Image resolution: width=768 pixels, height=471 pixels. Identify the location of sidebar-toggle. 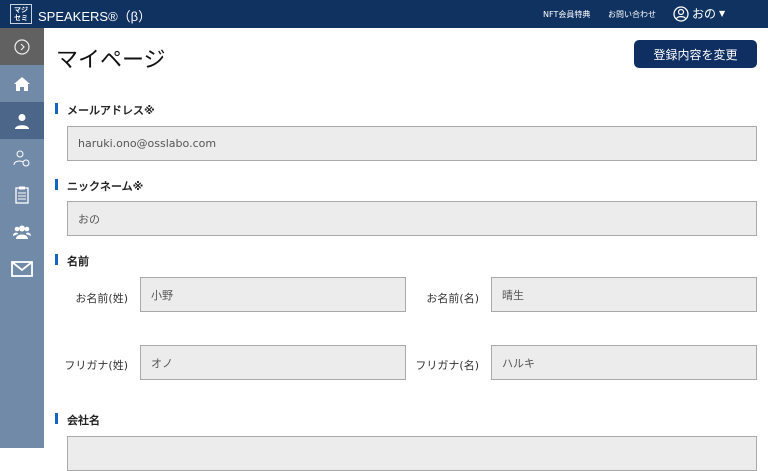
(22, 46).